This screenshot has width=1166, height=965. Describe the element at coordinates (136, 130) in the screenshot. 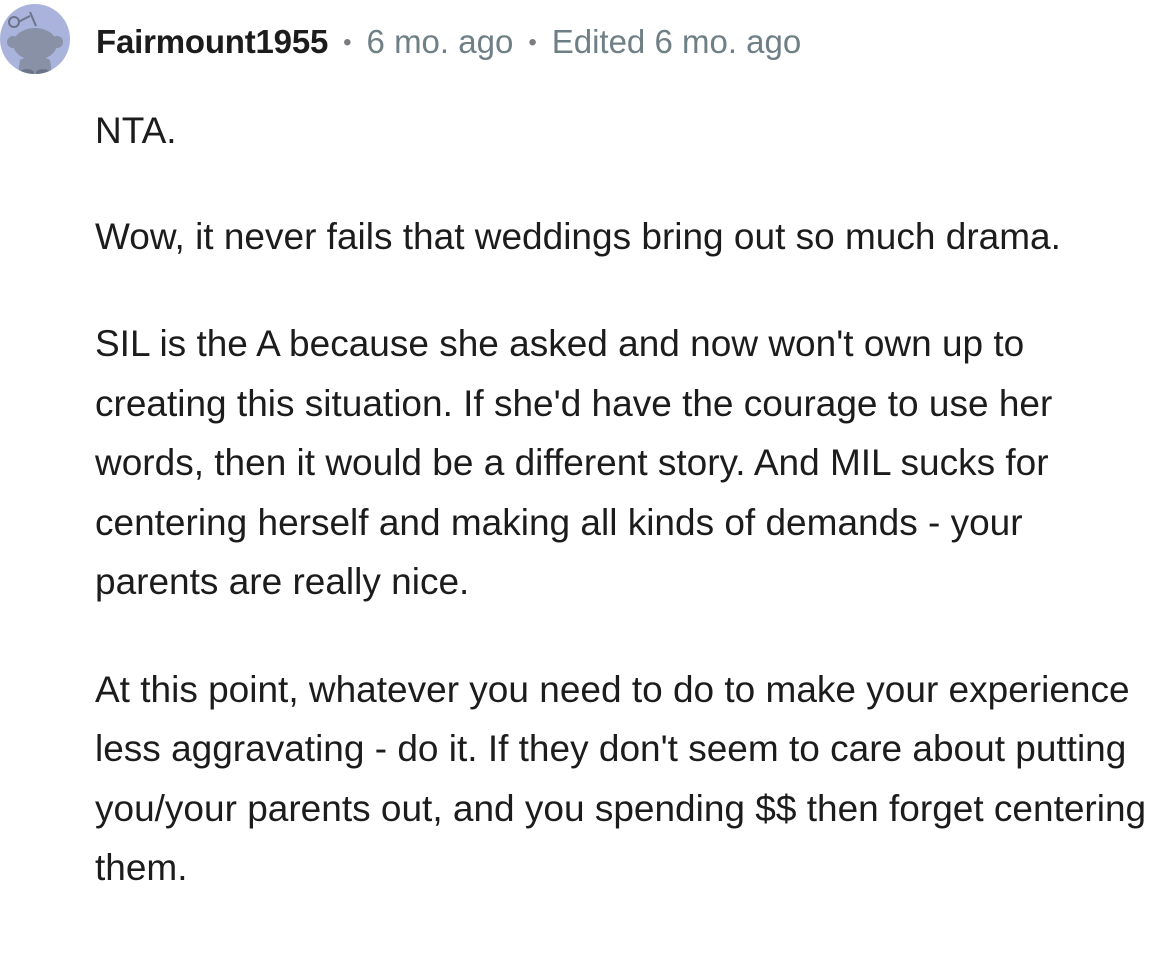

I see `comment-paragraph: NTA.` at that location.